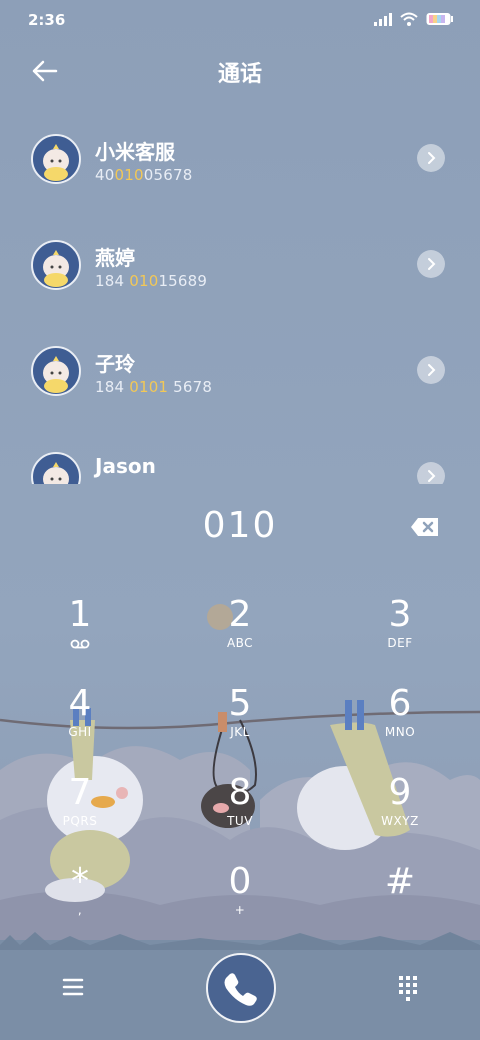 The image size is (480, 1040). Describe the element at coordinates (80, 724) in the screenshot. I see `key-4: 4 GHI` at that location.